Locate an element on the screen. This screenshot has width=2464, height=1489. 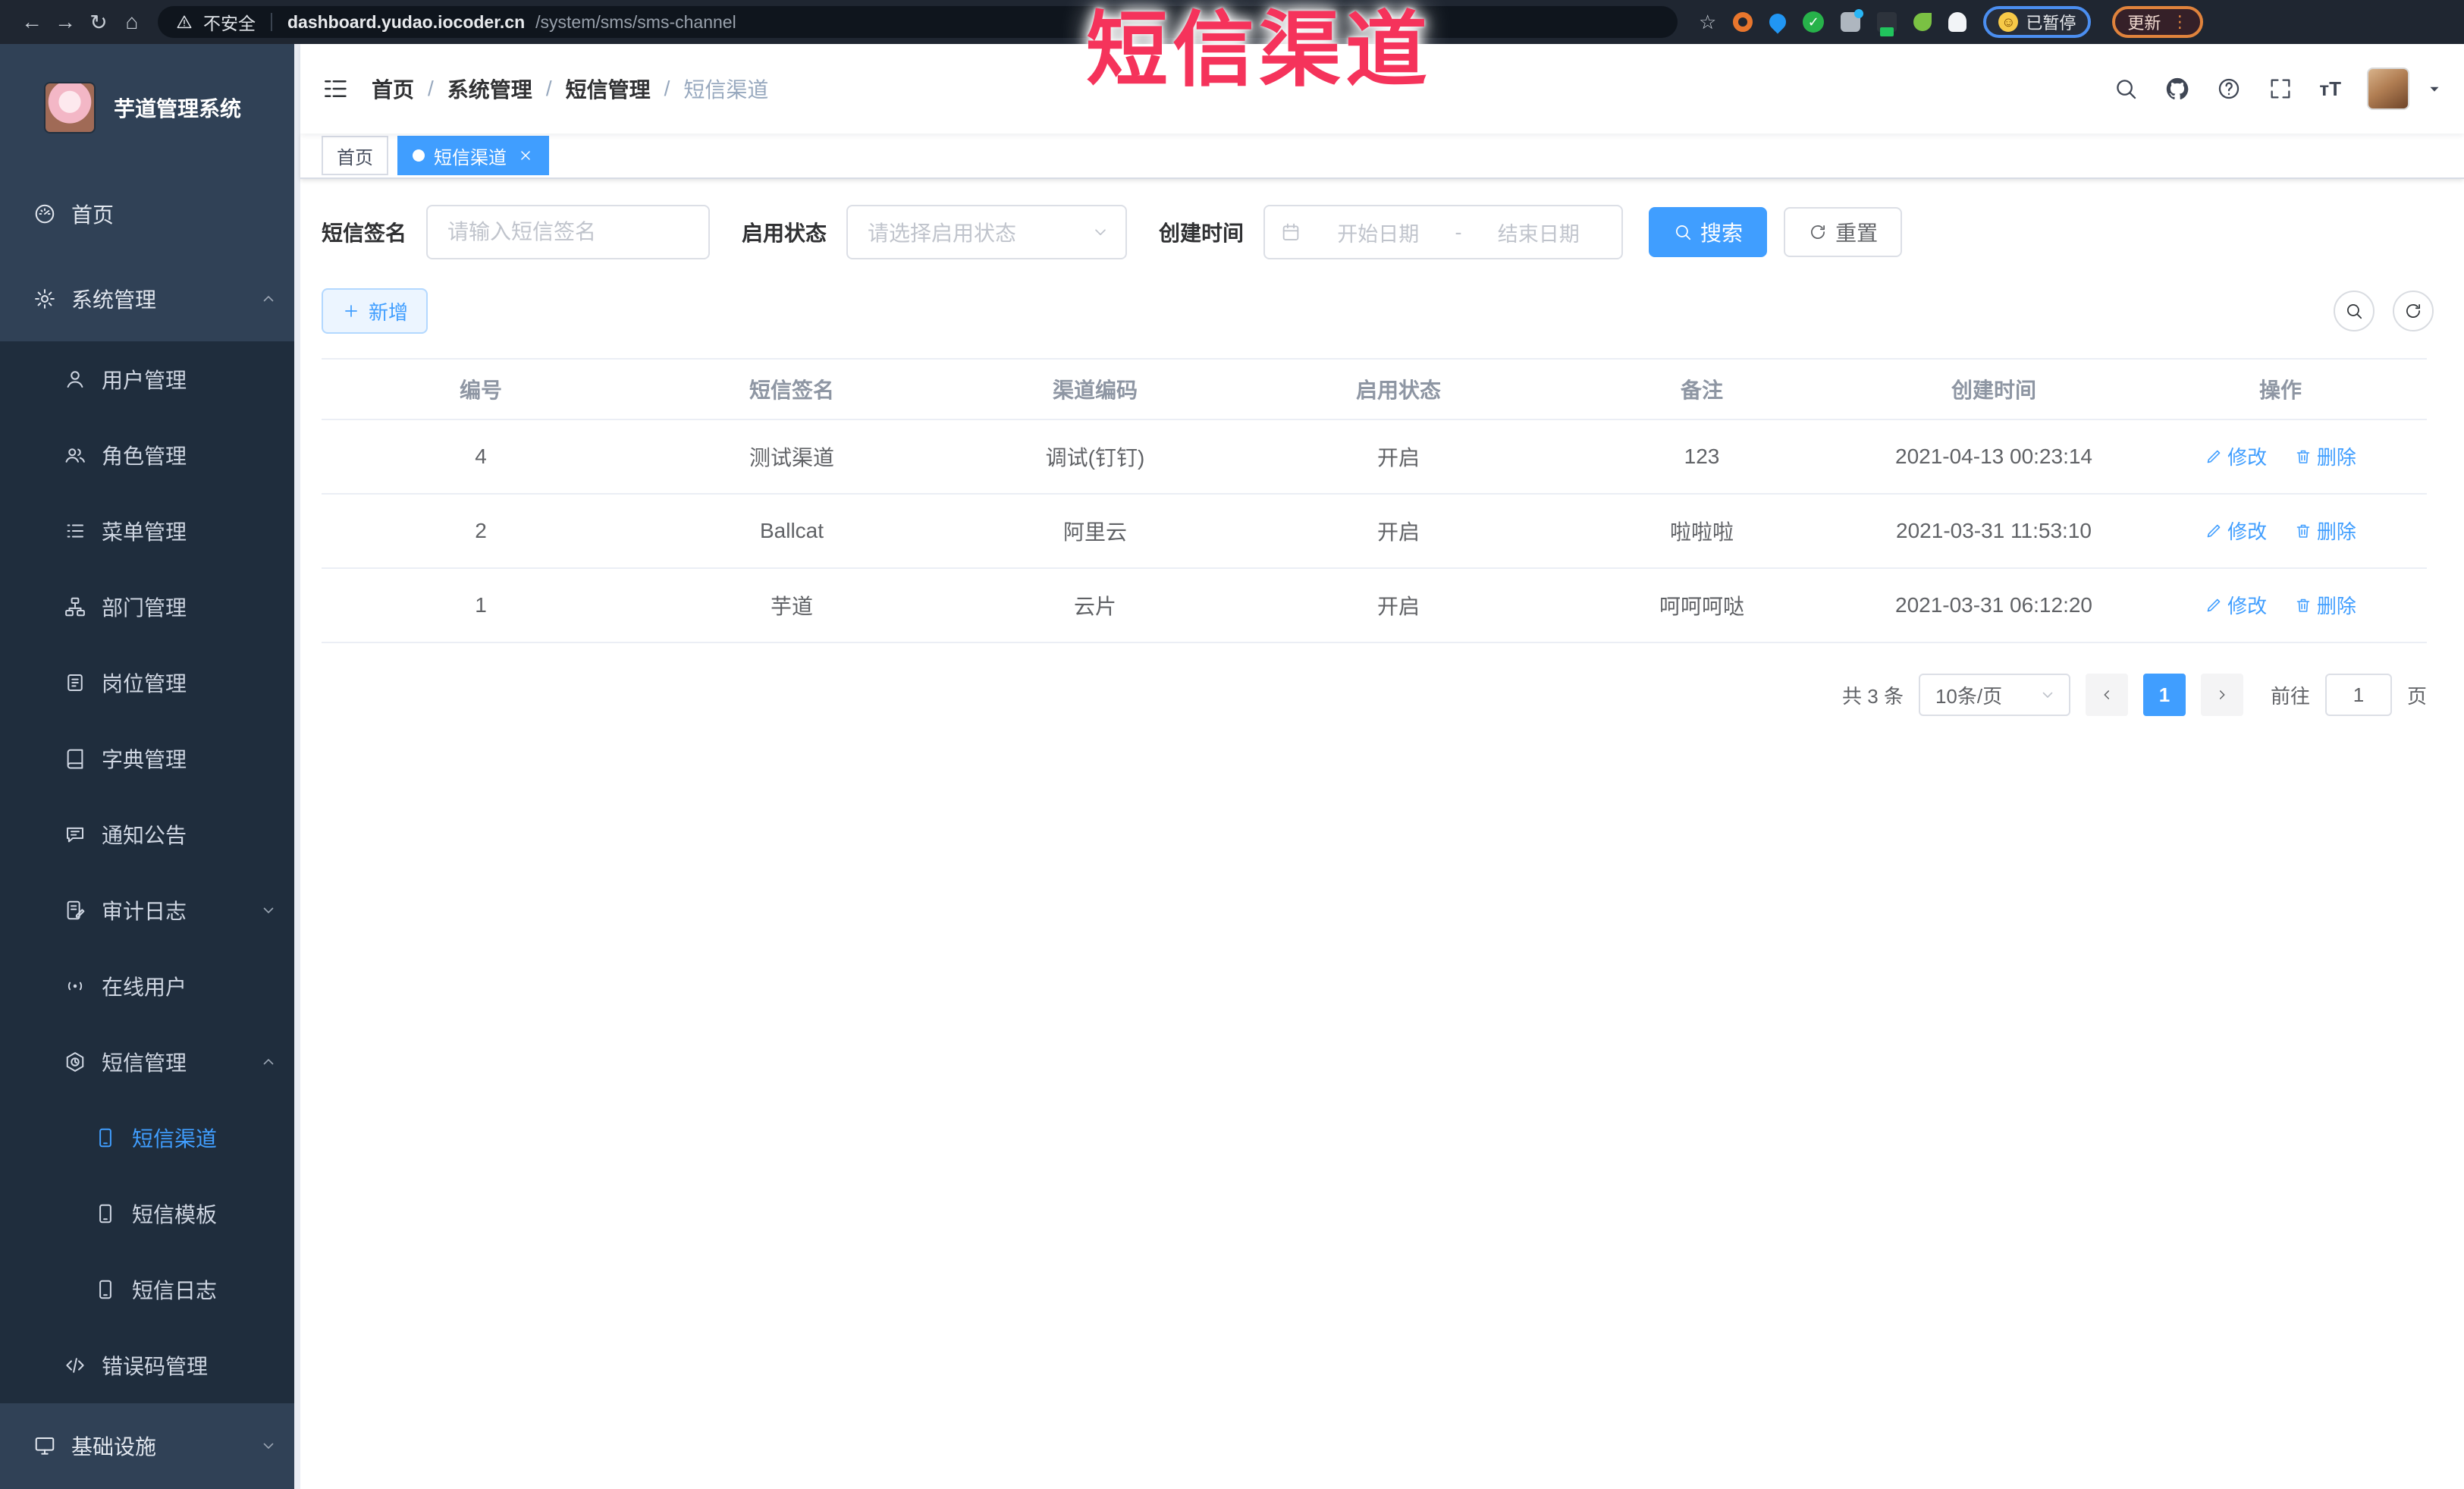
toggle-search-button is located at coordinates (2354, 311).